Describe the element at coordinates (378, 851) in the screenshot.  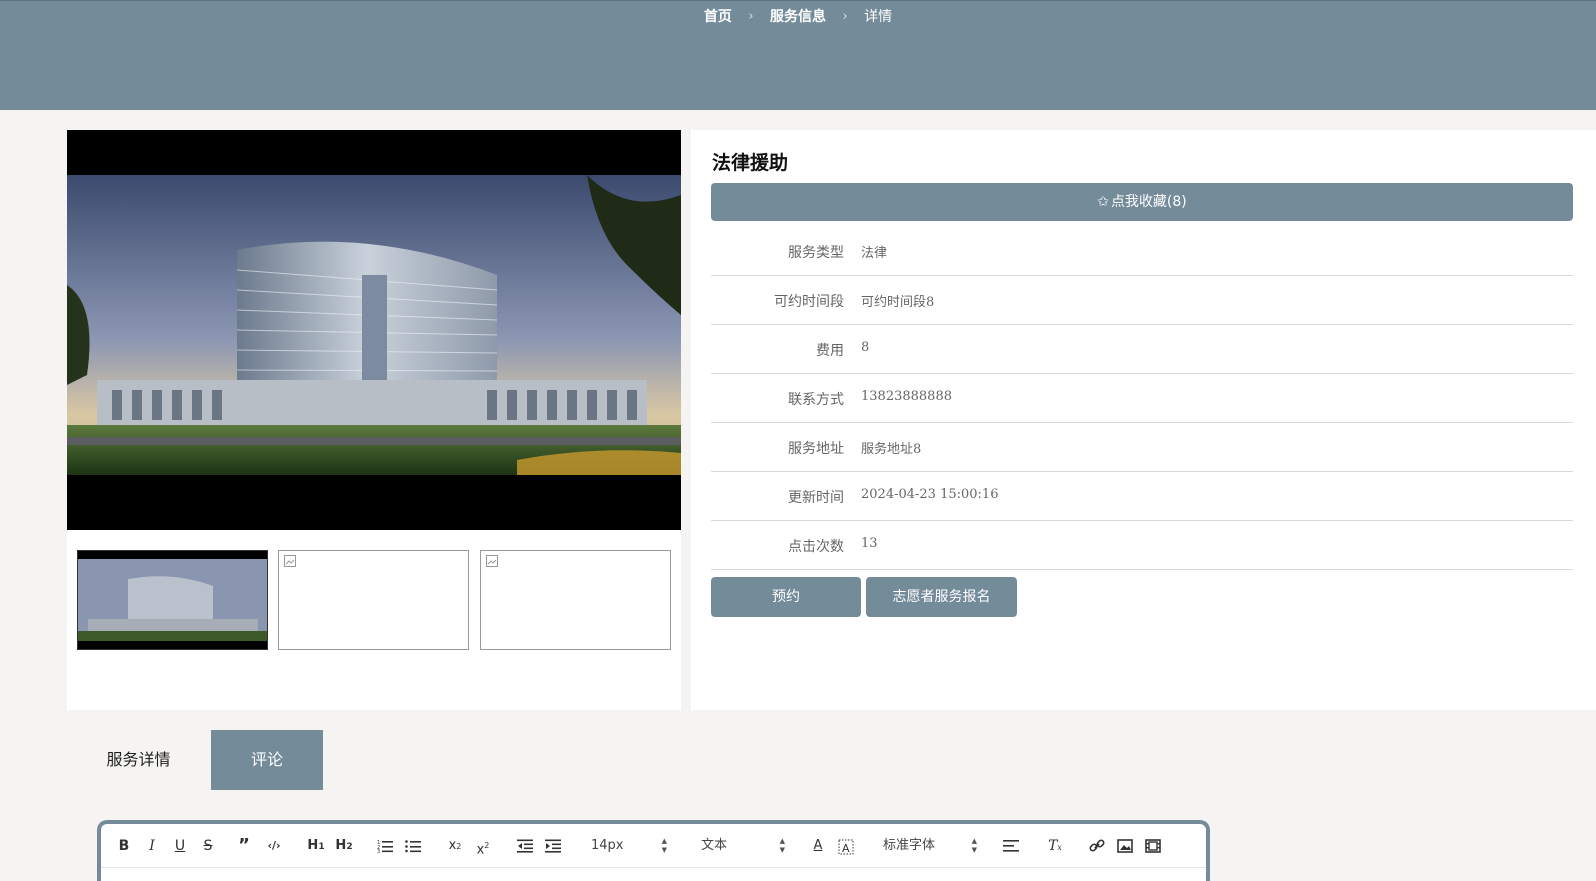
I see `svg-text: 3` at that location.